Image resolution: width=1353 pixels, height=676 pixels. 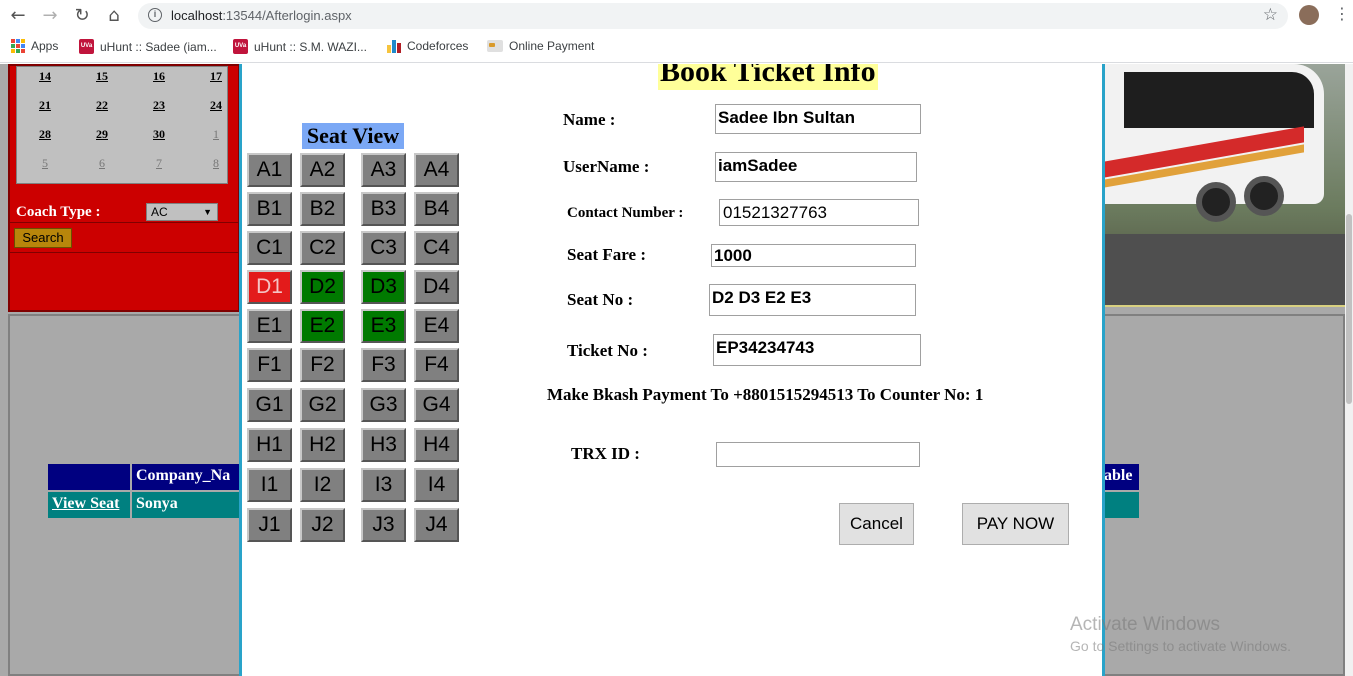 I want to click on calendar-day: 29, so click(x=102, y=134).